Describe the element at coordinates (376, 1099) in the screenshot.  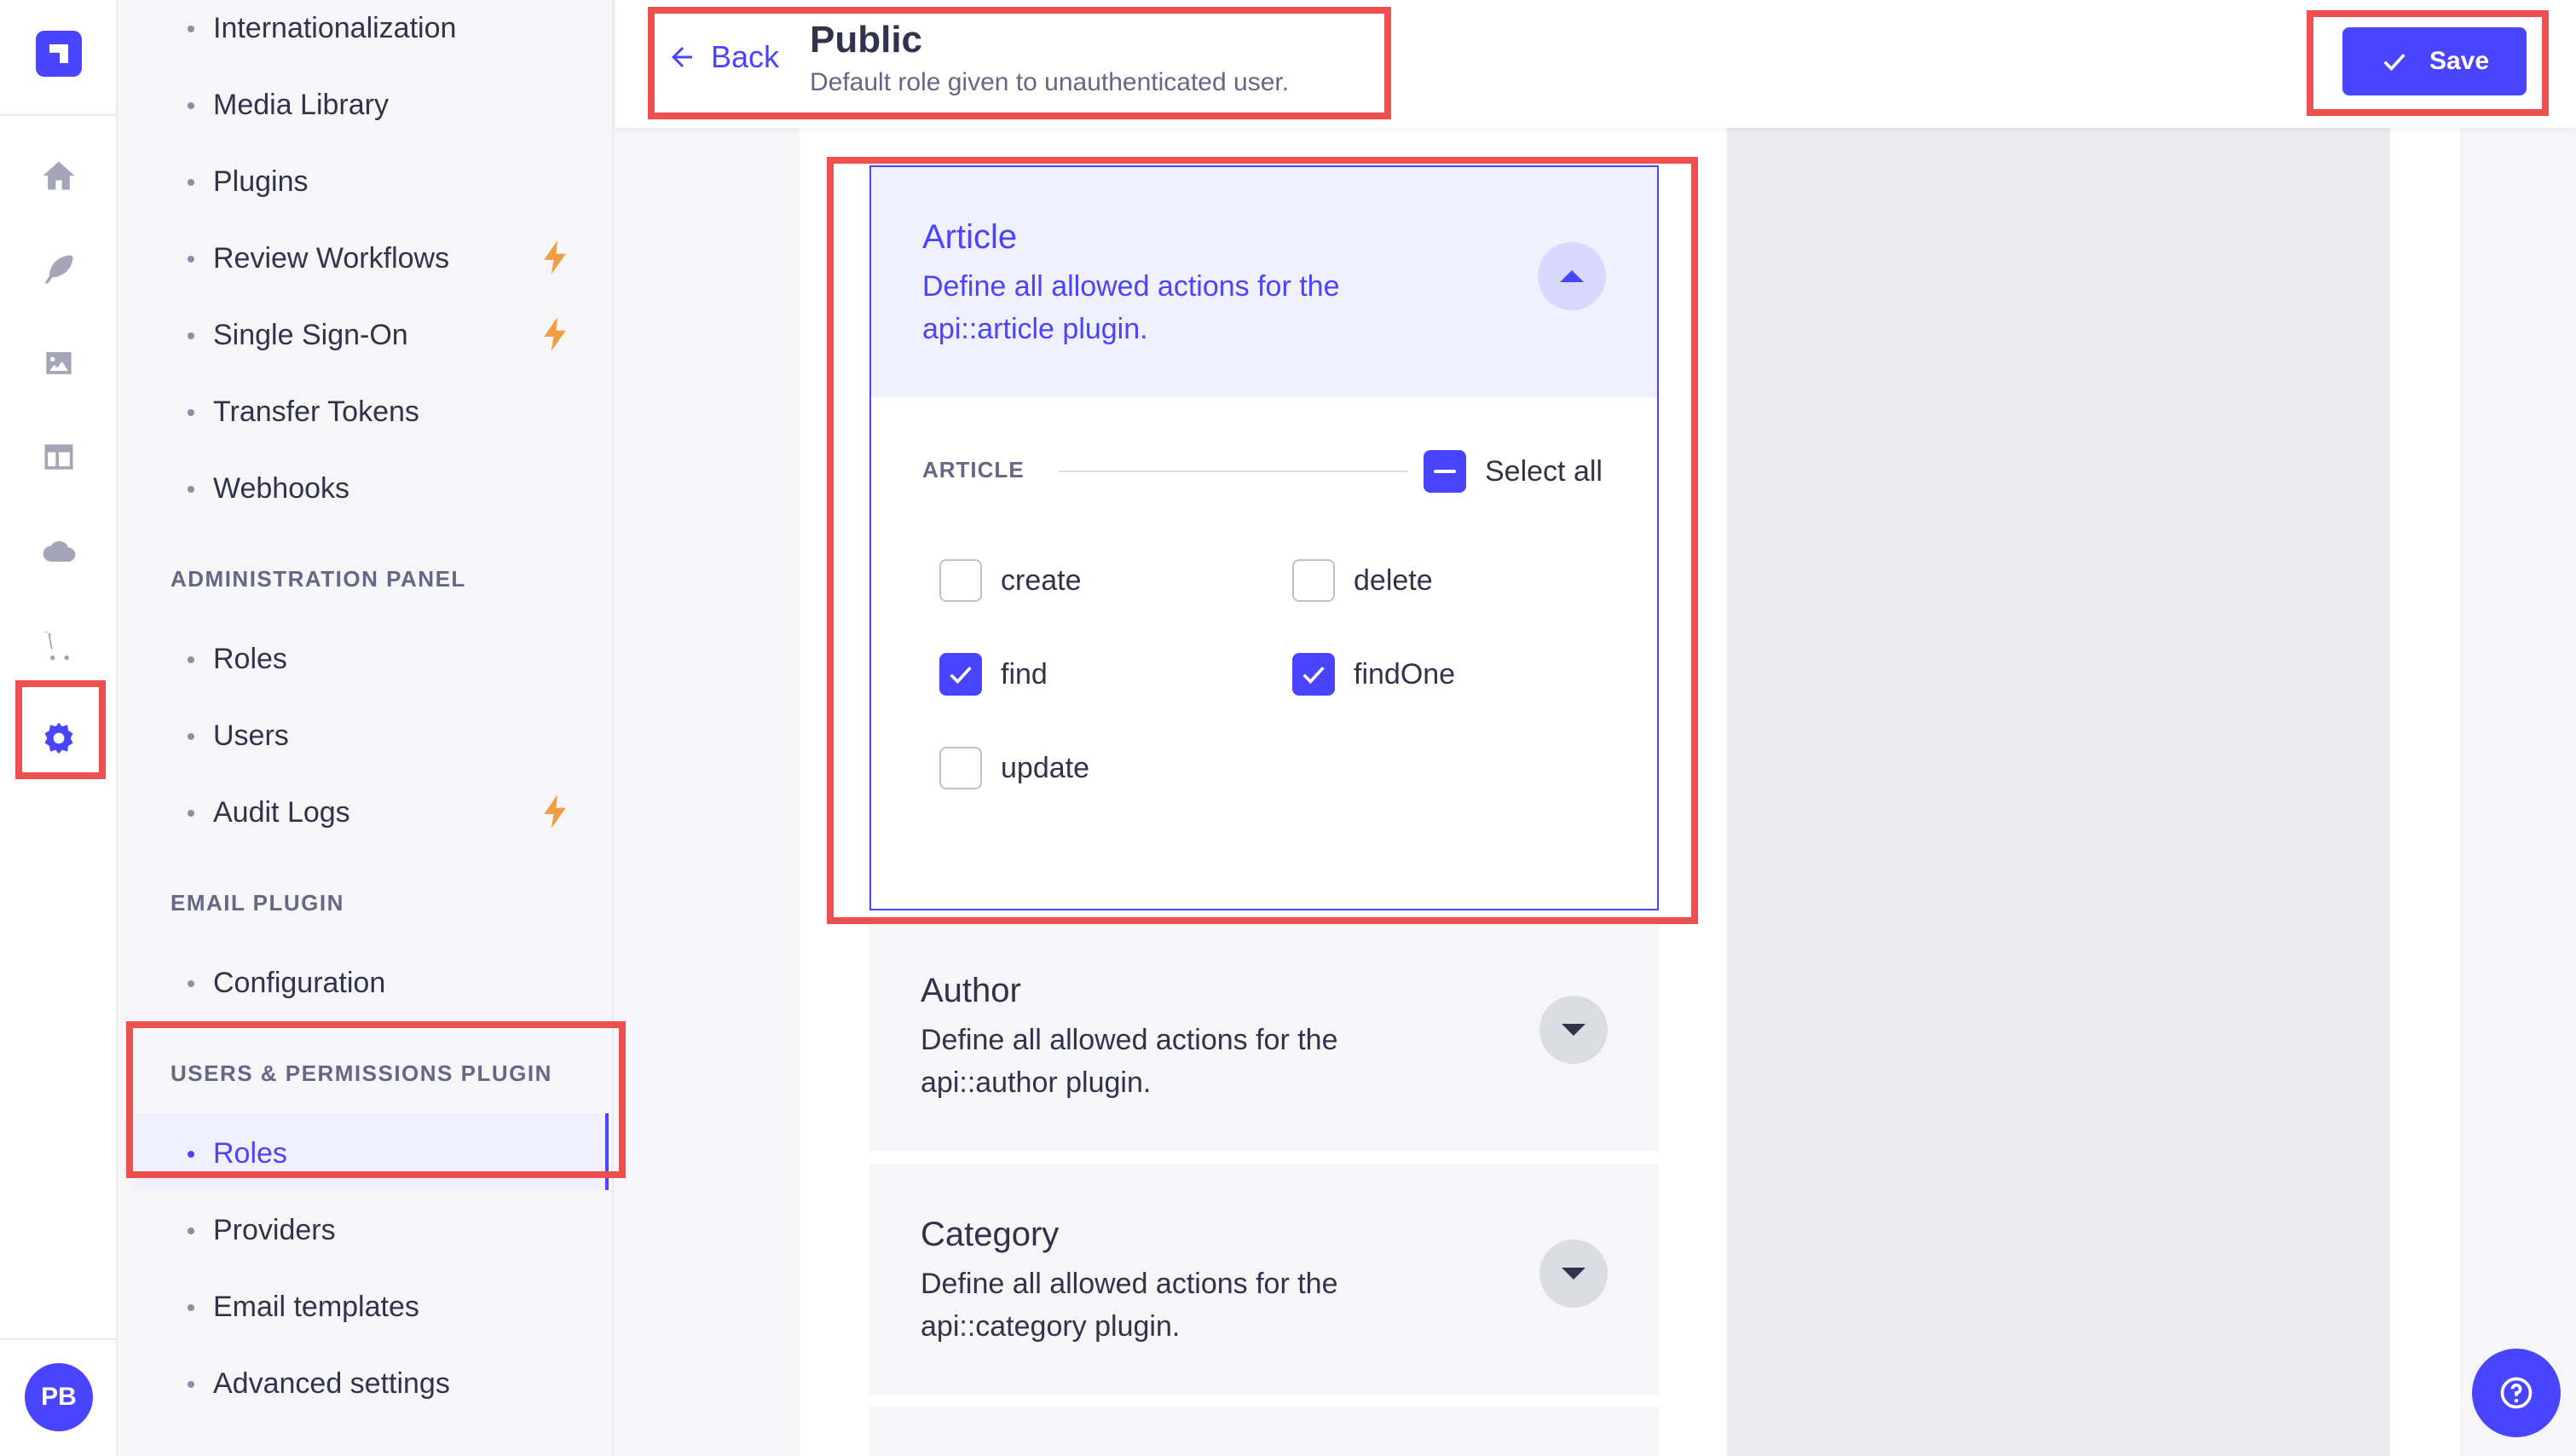
I see `highlight-up-roles` at that location.